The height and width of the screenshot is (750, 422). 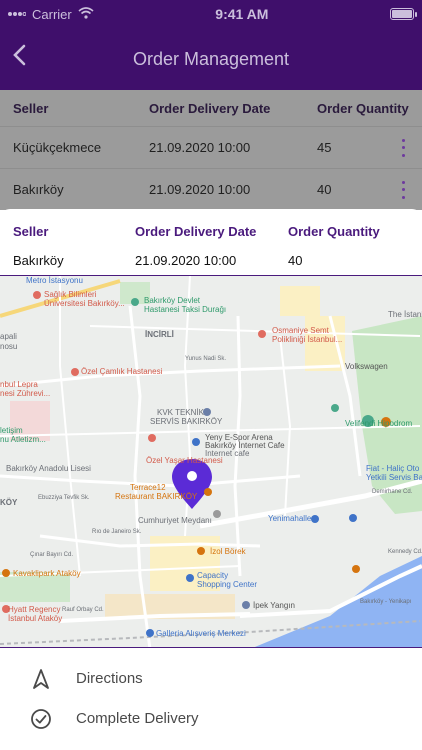 What do you see at coordinates (35, 618) in the screenshot?
I see `map-label: İstanbul Ataköy` at bounding box center [35, 618].